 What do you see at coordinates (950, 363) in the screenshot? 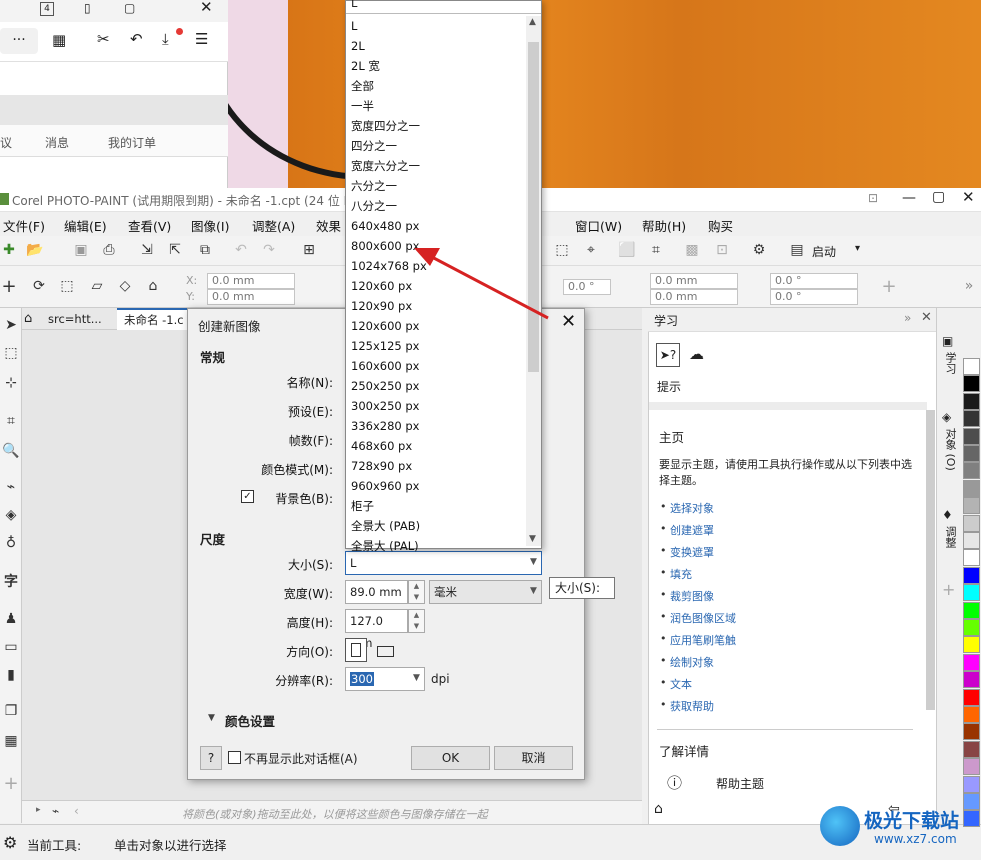
I see `side-tab-learn: 学习` at bounding box center [950, 363].